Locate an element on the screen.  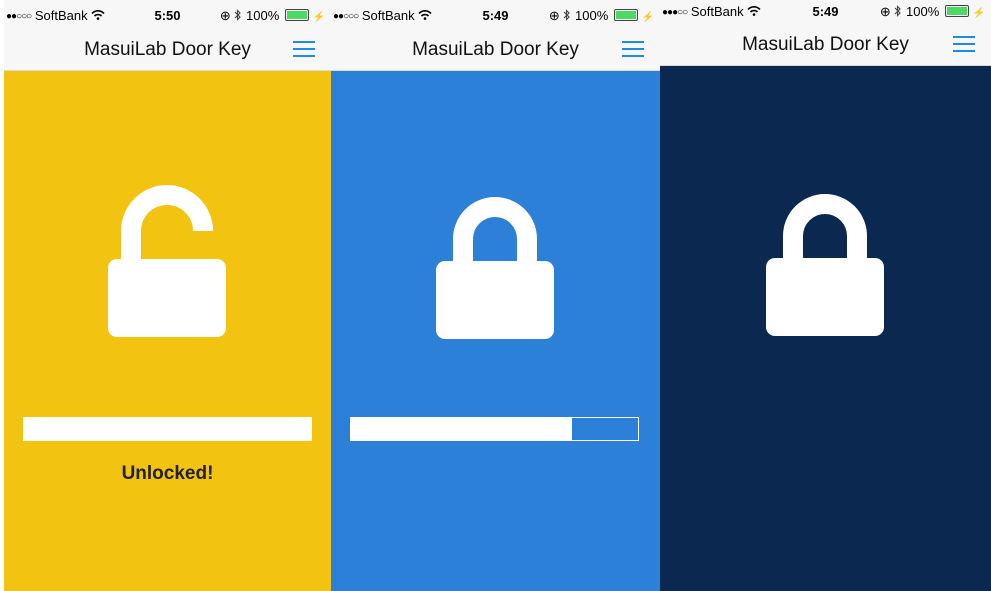
unlocked-padlock-icon is located at coordinates (167, 259).